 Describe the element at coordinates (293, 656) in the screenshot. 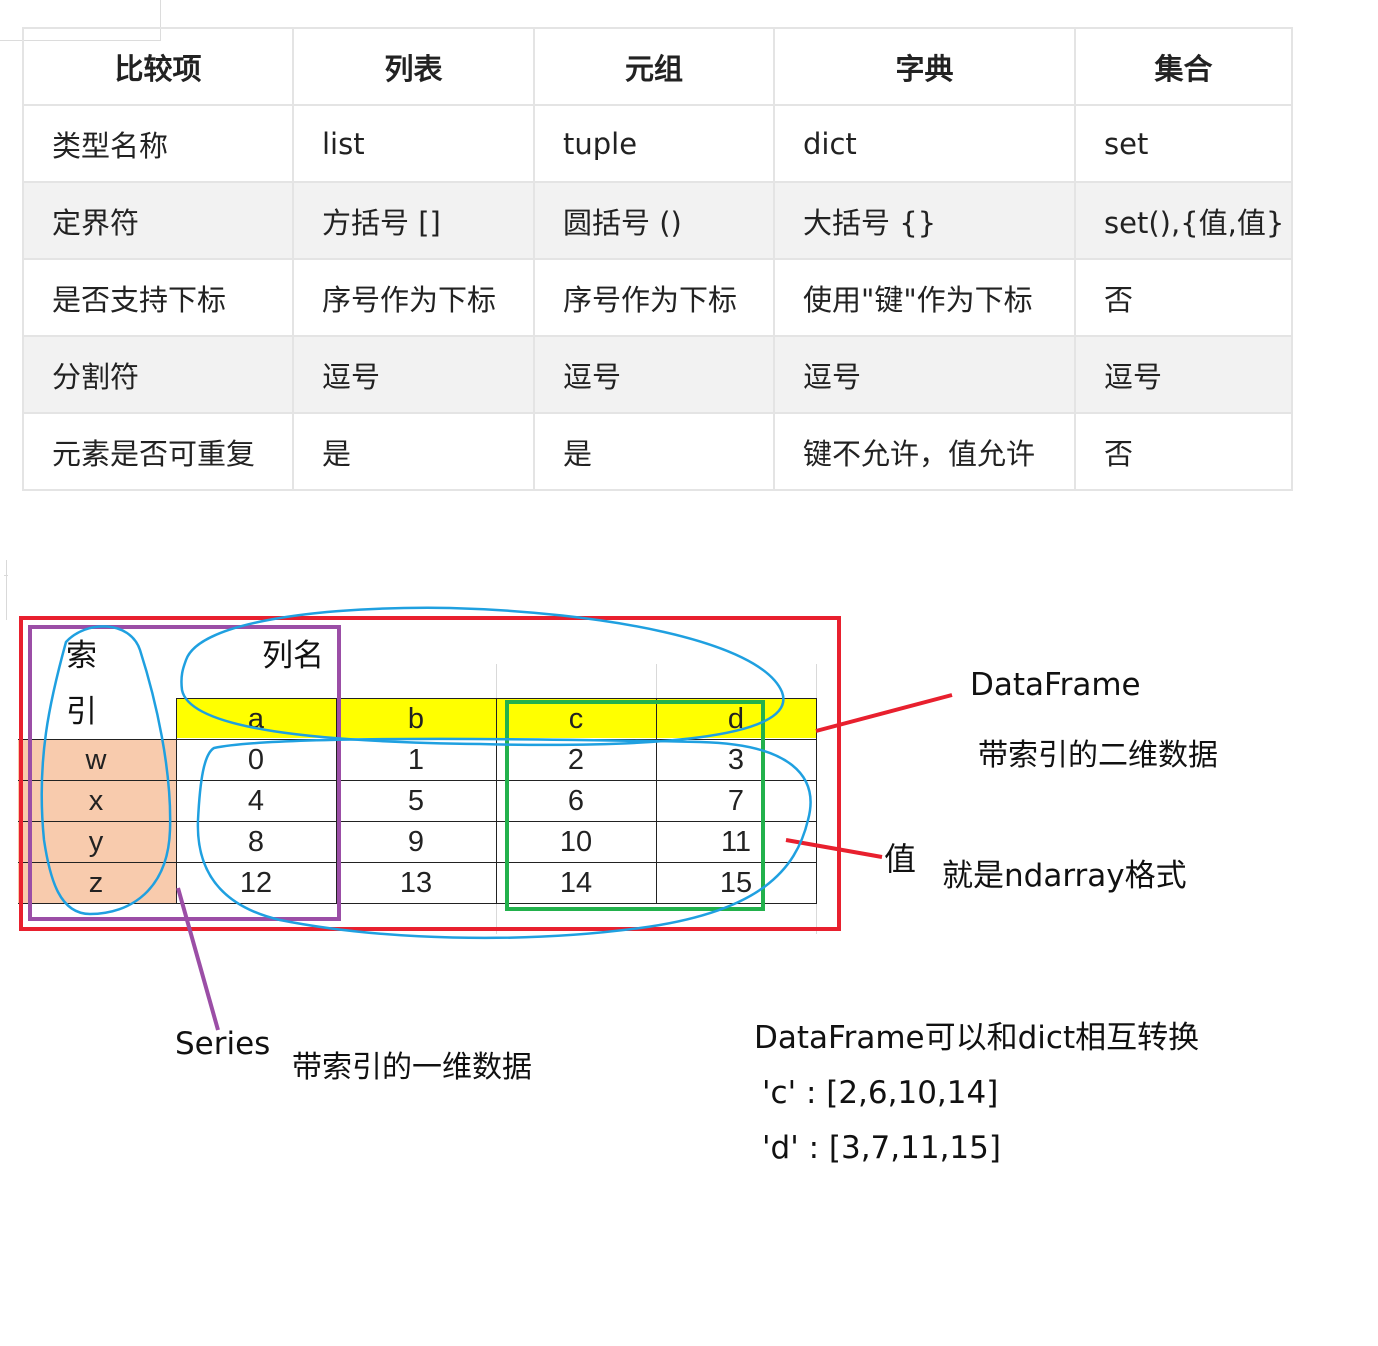

I see `columns-label-text: 列名` at that location.